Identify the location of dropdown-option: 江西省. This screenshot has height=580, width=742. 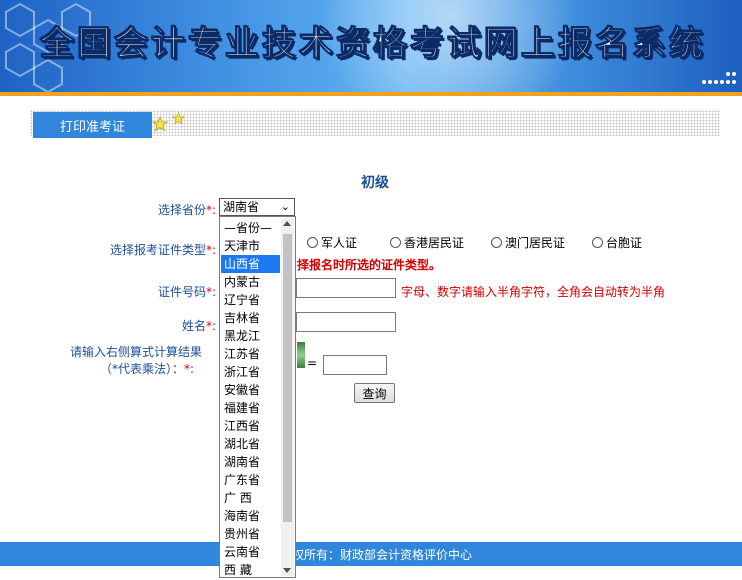
(250, 426).